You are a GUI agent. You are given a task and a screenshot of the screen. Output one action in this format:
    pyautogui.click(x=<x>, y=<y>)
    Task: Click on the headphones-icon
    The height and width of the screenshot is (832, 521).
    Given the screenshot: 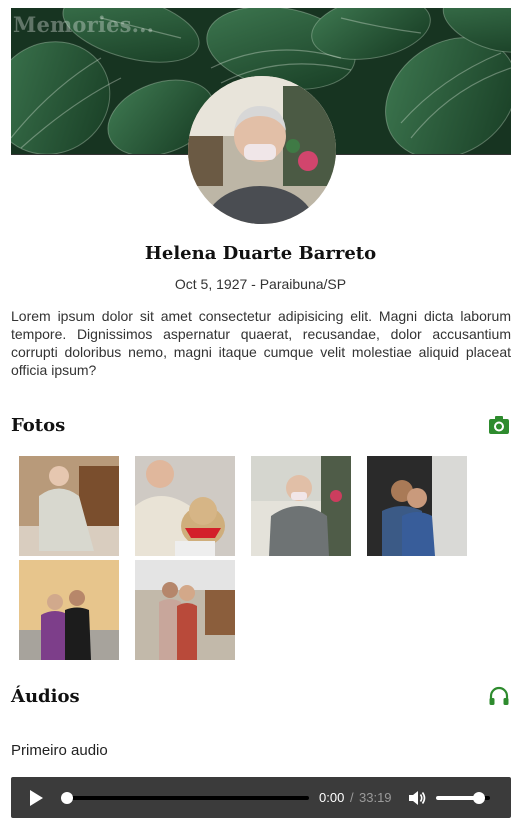 What is the action you would take?
    pyautogui.click(x=499, y=696)
    